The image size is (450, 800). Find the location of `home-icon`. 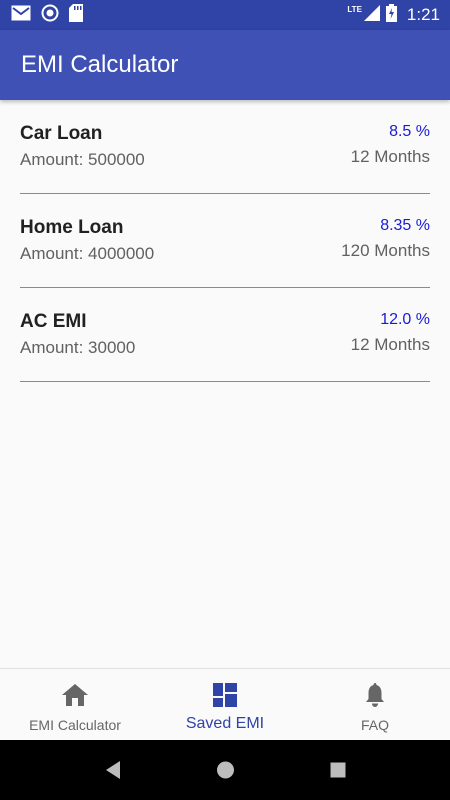

home-icon is located at coordinates (75, 695).